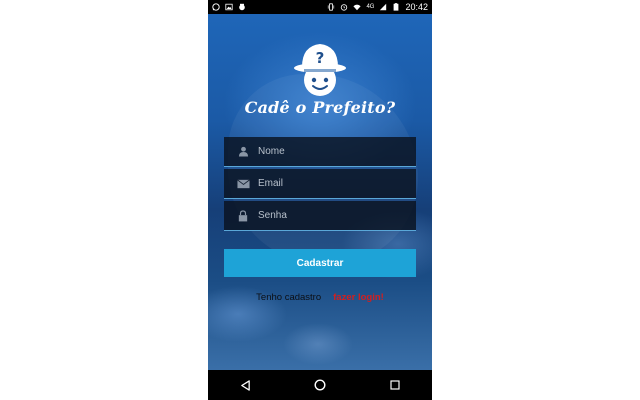  What do you see at coordinates (331, 7) in the screenshot?
I see `vibrate-icon` at bounding box center [331, 7].